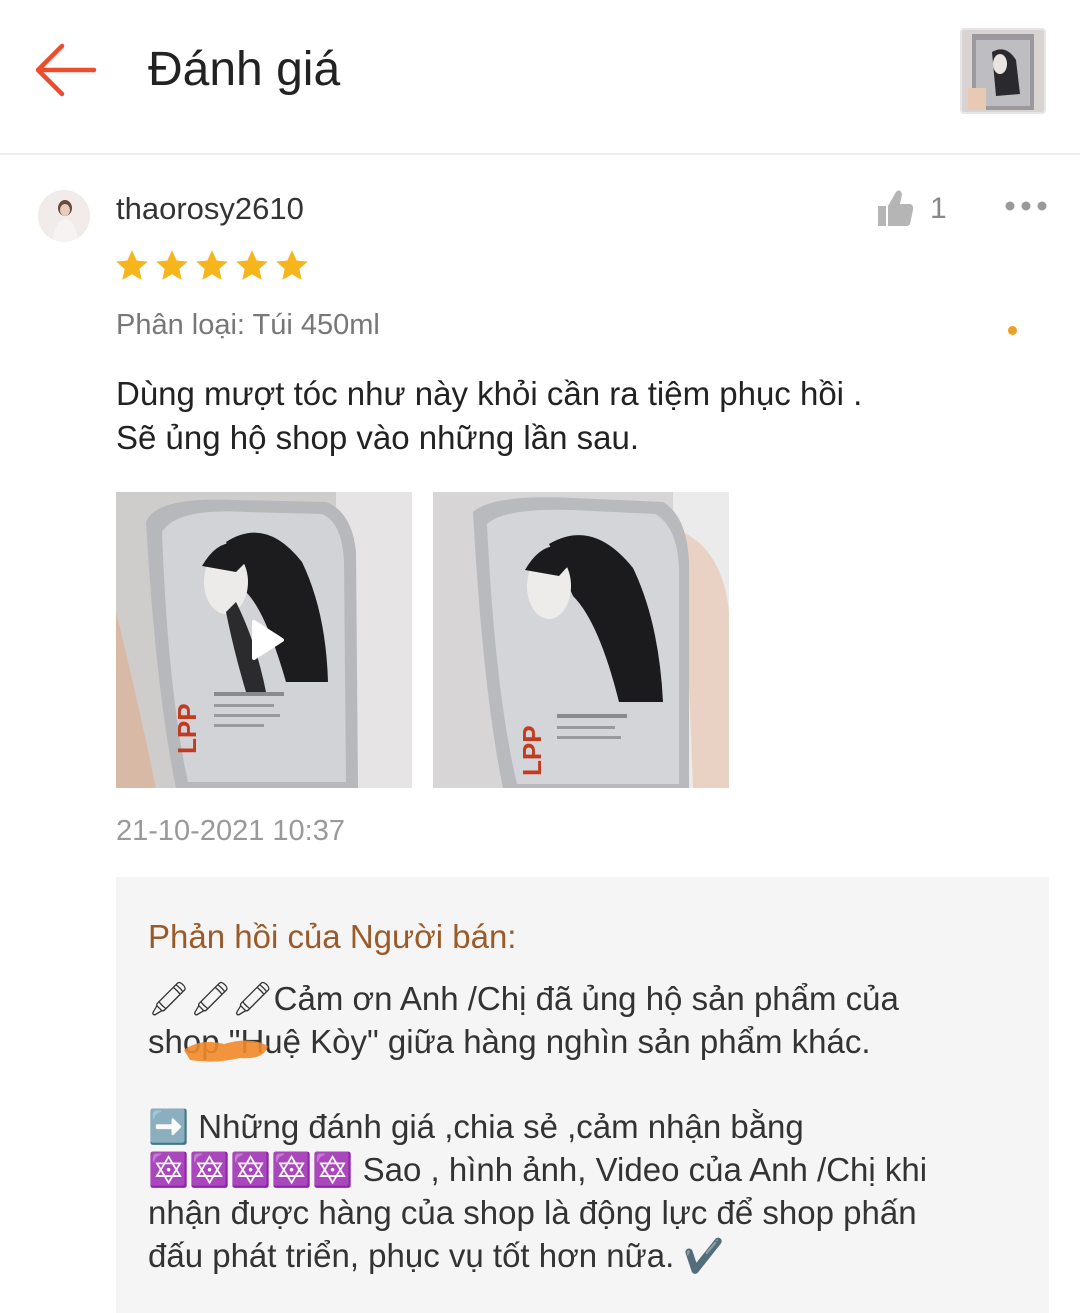 Image resolution: width=1080 pixels, height=1313 pixels. What do you see at coordinates (1012, 330) in the screenshot?
I see `indicator-dot` at bounding box center [1012, 330].